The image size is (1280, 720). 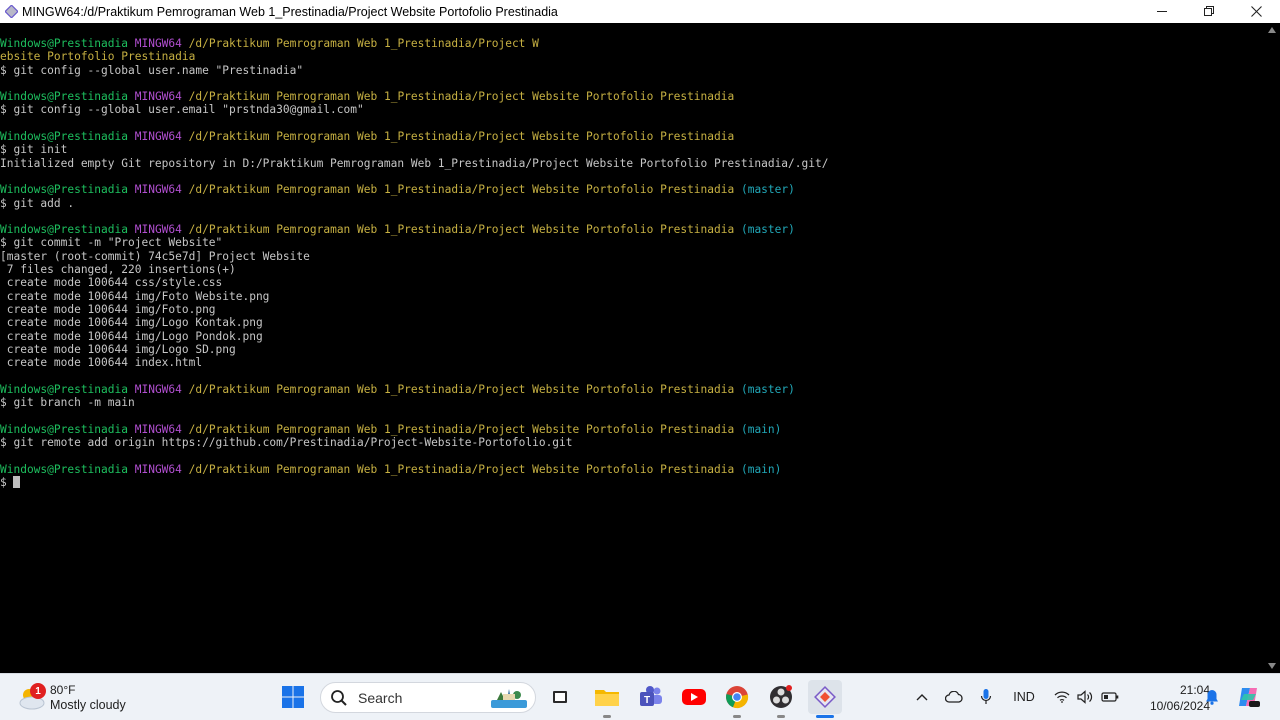 I want to click on chrome-icon, so click(x=737, y=697).